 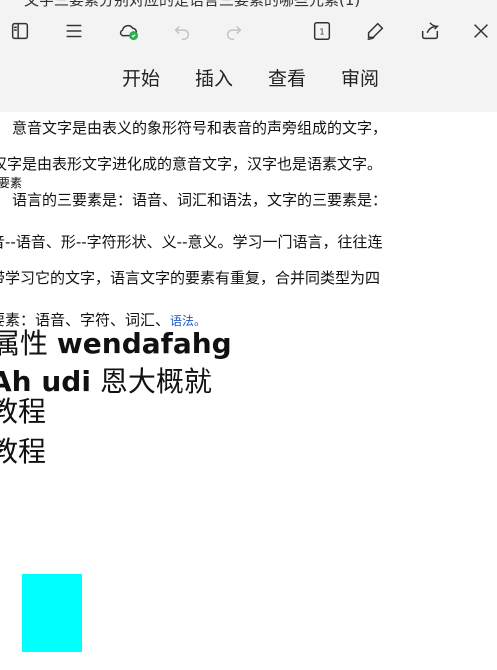 I want to click on doc-line-4: 语言的三要素是：语音、词汇和语法，文字的三要素是：, so click(x=200, y=200).